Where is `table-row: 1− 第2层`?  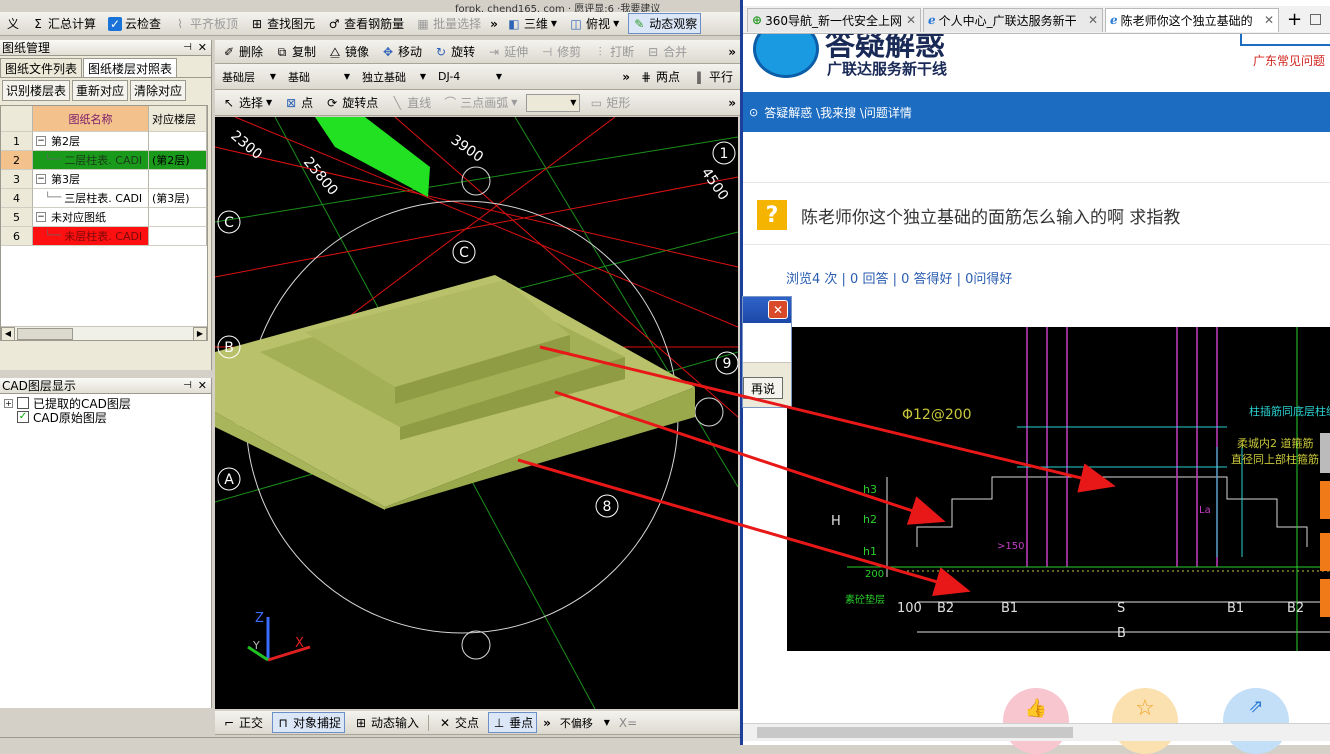 table-row: 1− 第2层 is located at coordinates (104, 141).